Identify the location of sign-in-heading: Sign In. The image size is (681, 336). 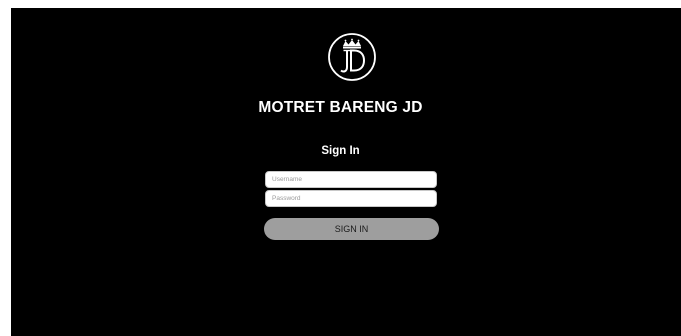
(340, 151).